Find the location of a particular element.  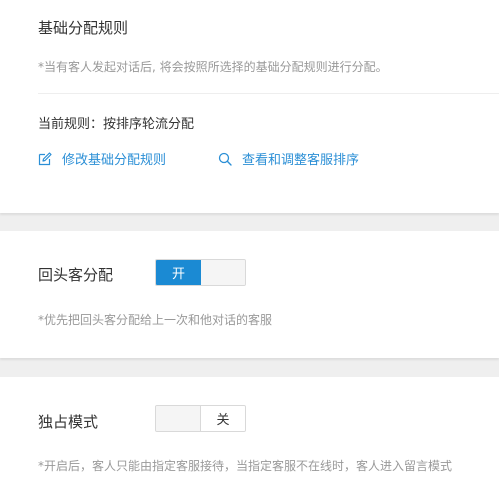

returning-customer-label: 回头客分配 is located at coordinates (76, 275).